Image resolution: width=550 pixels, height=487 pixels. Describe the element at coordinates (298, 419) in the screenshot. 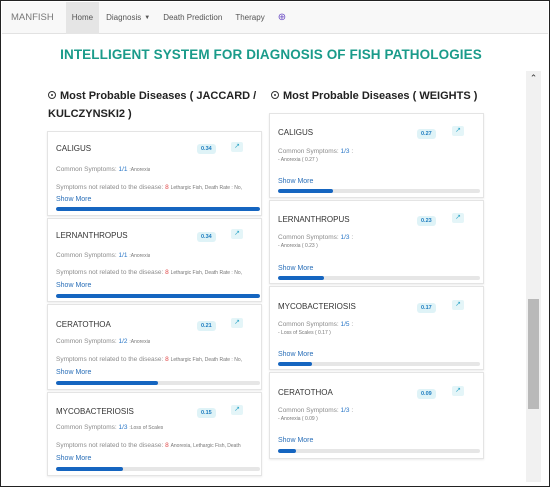

I see `symptom-detail: - Anorexia ( 0.09 )` at that location.